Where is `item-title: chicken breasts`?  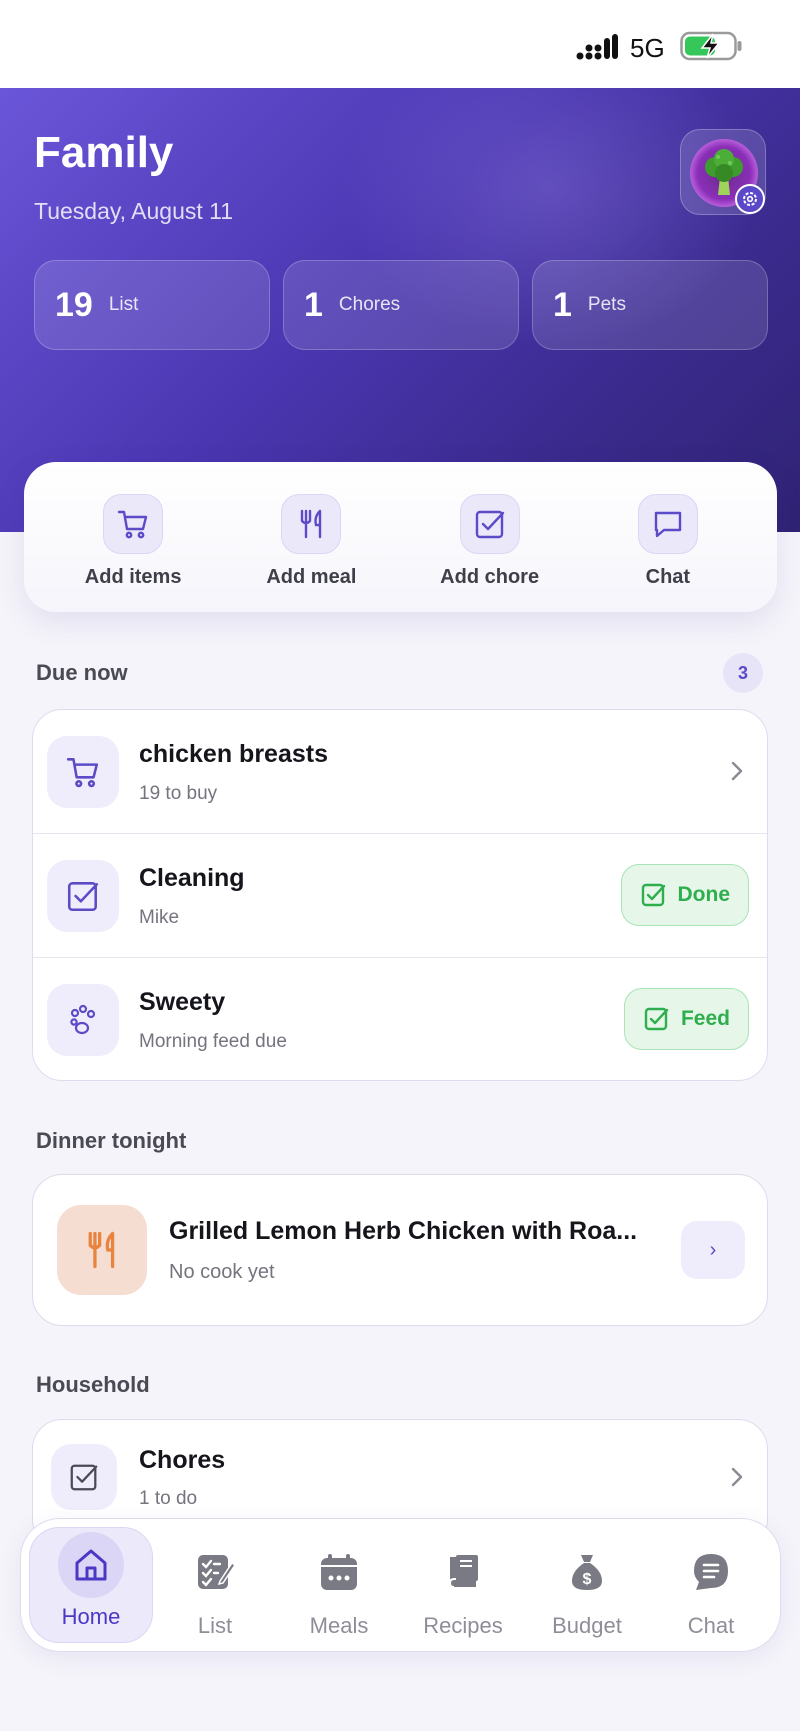
item-title: chicken breasts is located at coordinates (233, 754).